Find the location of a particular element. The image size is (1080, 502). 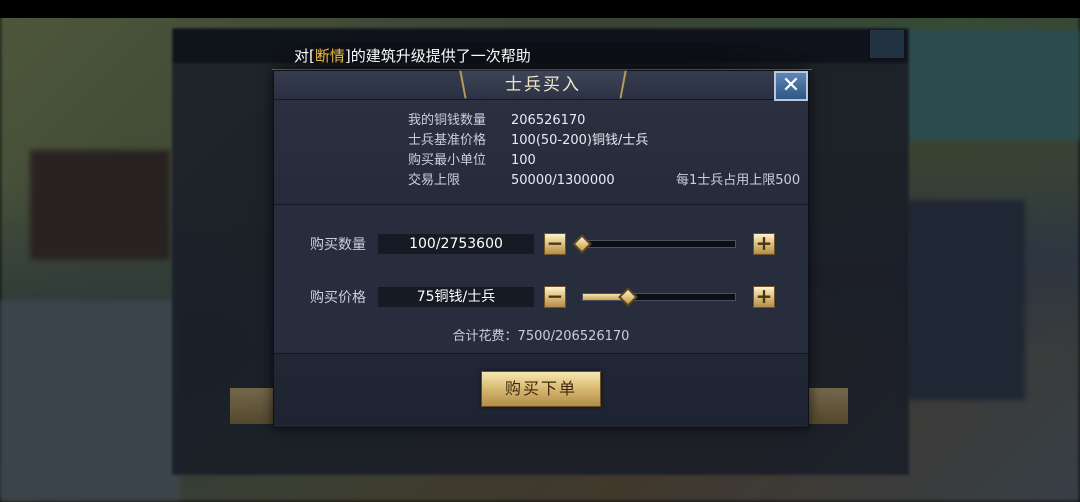

price-plus-button: + is located at coordinates (764, 297).